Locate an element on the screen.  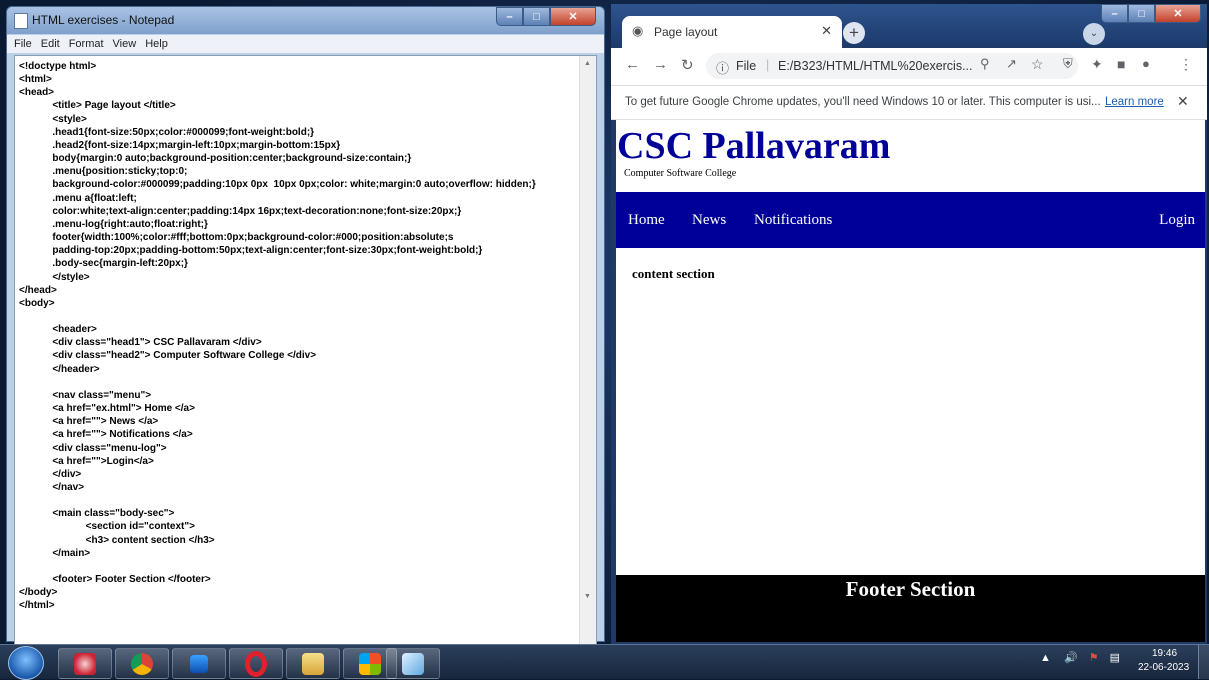
chrome-maximize-button: □ is located at coordinates (1141, 13).